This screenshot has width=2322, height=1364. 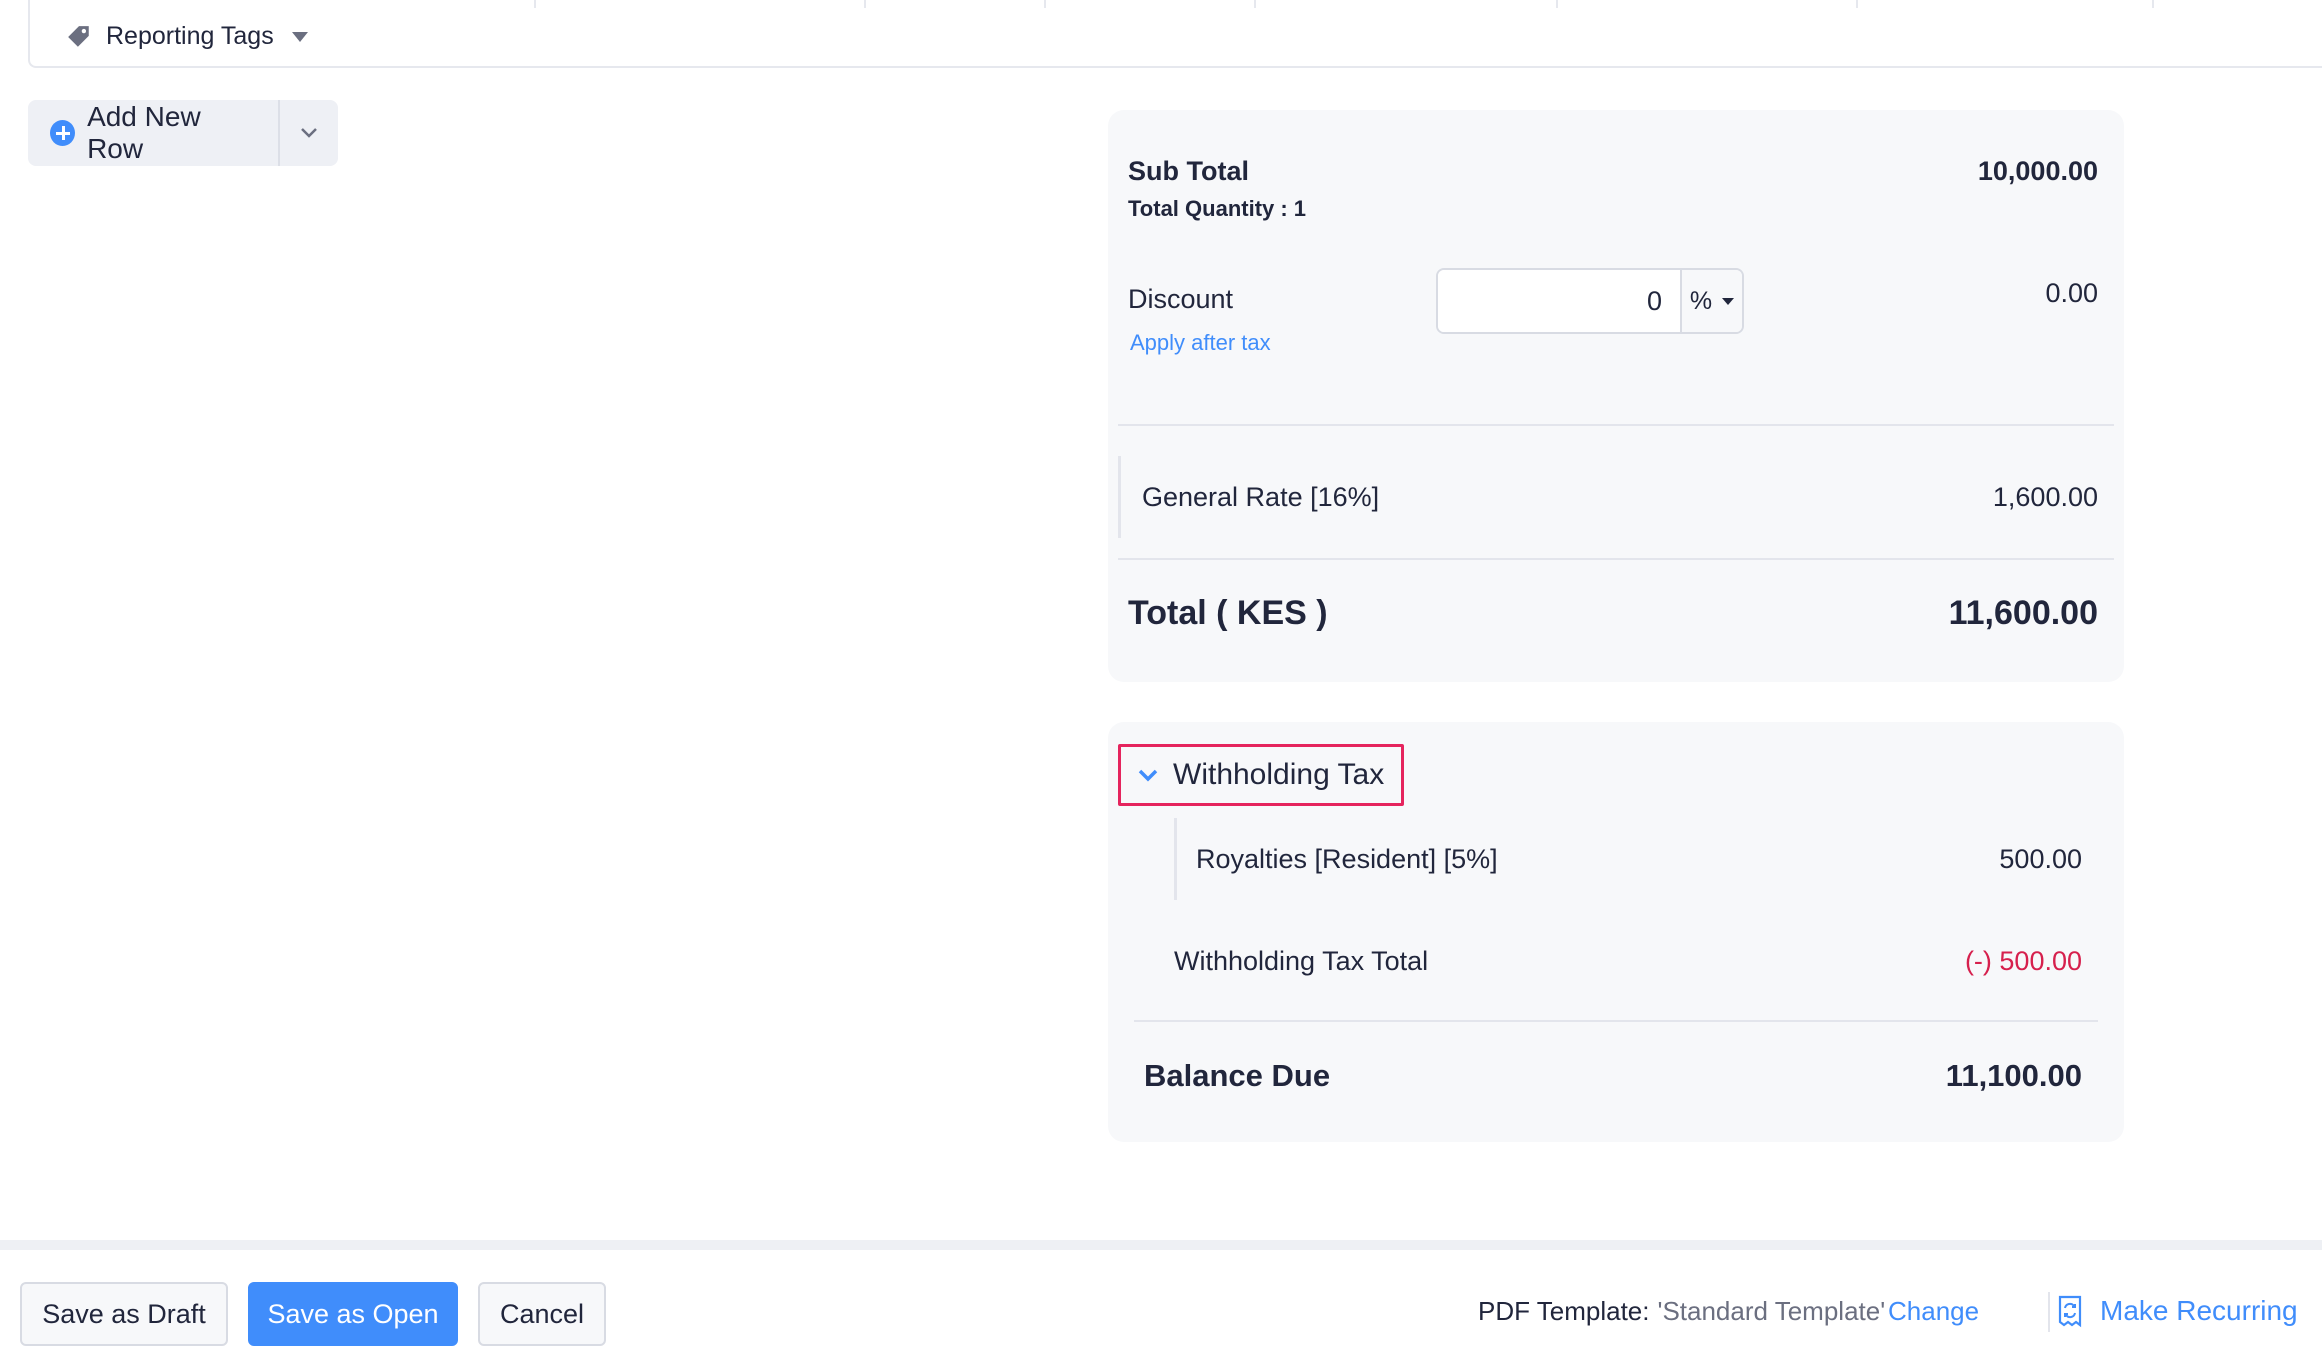 What do you see at coordinates (79, 37) in the screenshot?
I see `tag-icon` at bounding box center [79, 37].